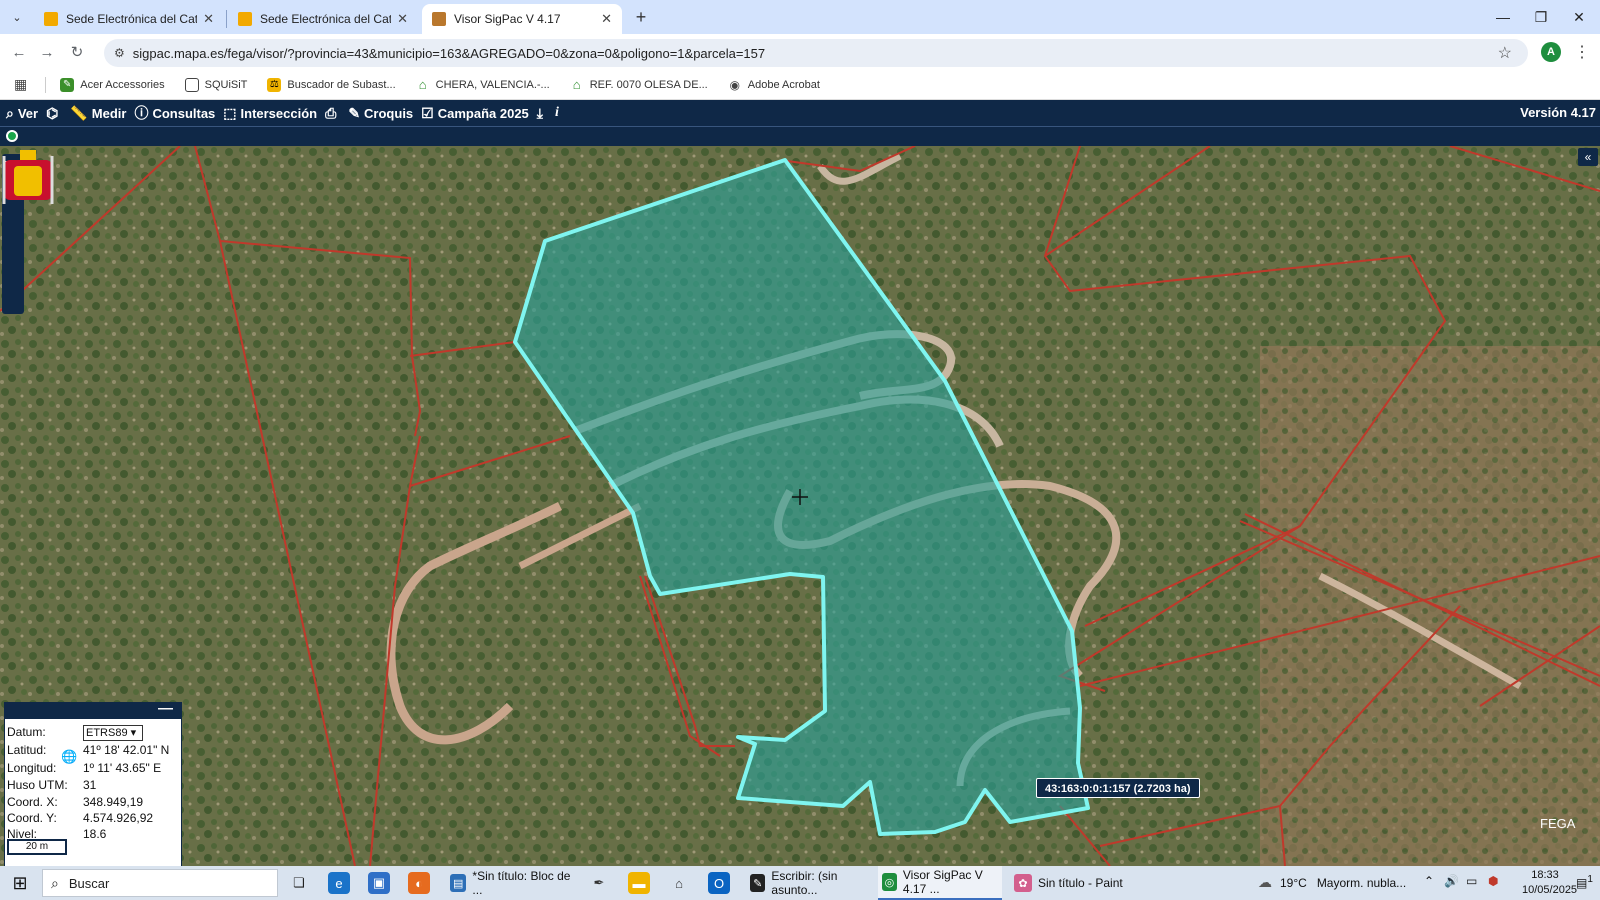 The height and width of the screenshot is (900, 1600). What do you see at coordinates (458, 883) in the screenshot?
I see `notepad-icon: ▤` at bounding box center [458, 883].